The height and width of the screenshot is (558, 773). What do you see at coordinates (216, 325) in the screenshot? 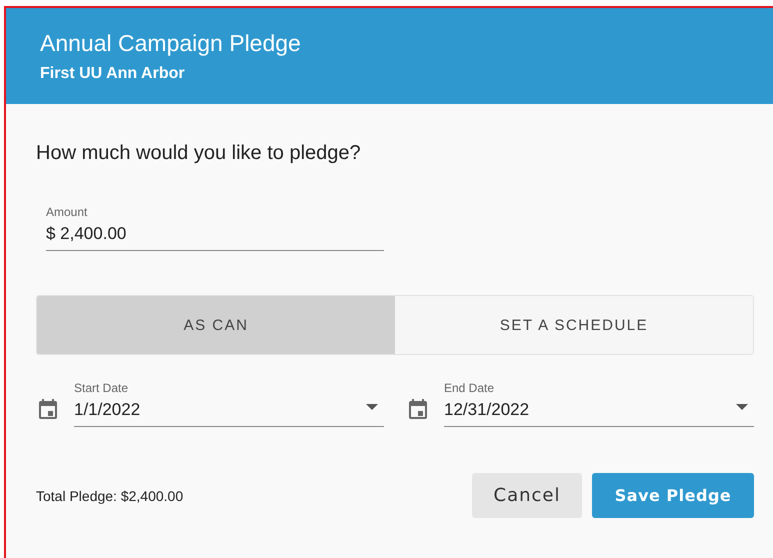
I see `mode-tab: AS CAN` at bounding box center [216, 325].